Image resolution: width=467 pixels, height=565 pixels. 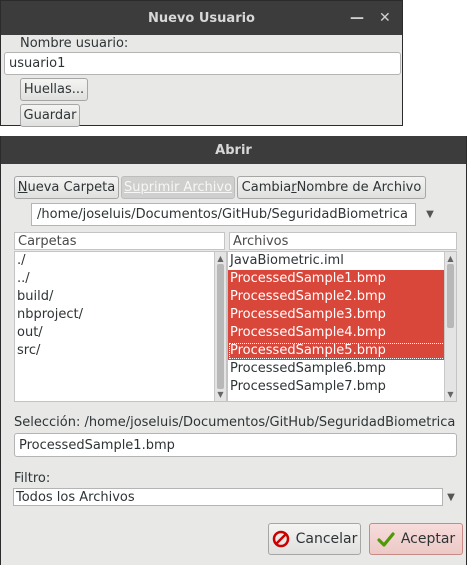 I want to click on file-item: ProcessedSample5.bmp, so click(x=342, y=351).